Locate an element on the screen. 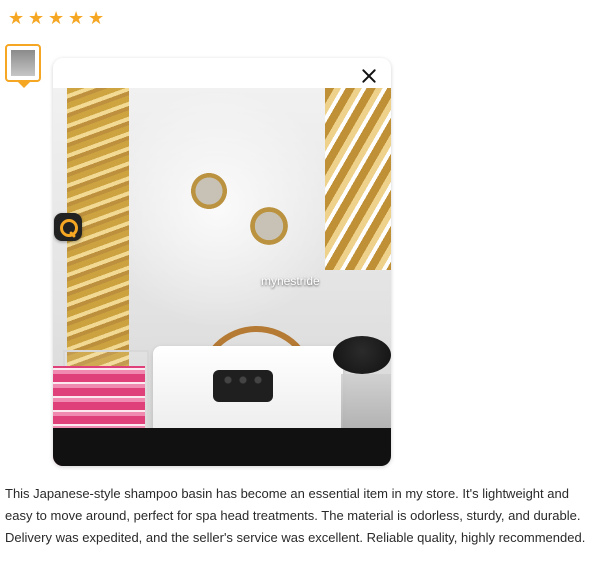 This screenshot has width=595, height=562. floor is located at coordinates (222, 447).